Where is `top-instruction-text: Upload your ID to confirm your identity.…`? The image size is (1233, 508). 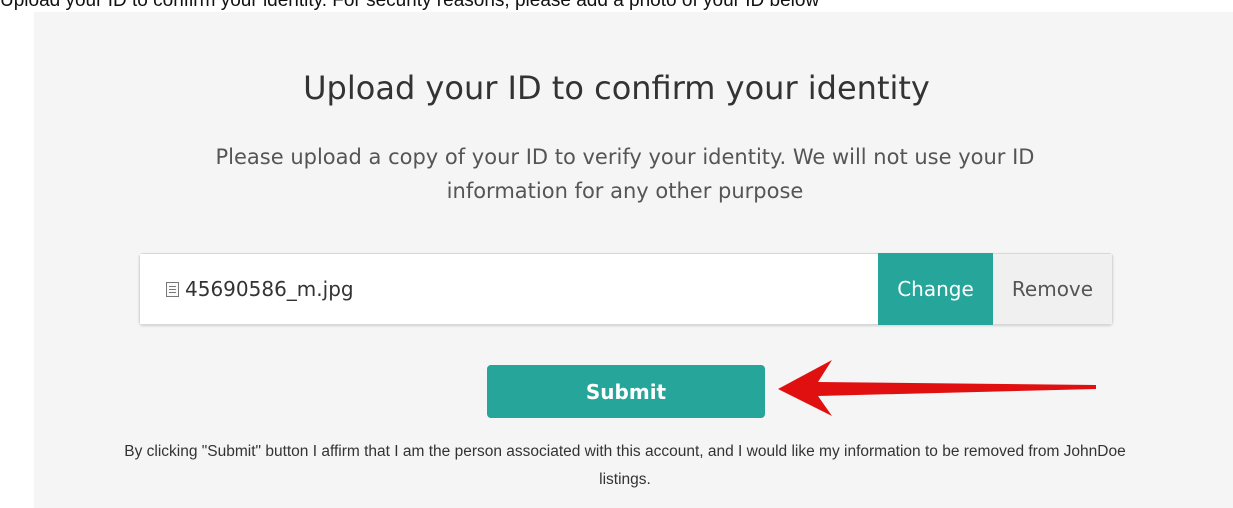
top-instruction-text: Upload your ID to confirm your identity.… is located at coordinates (410, 5).